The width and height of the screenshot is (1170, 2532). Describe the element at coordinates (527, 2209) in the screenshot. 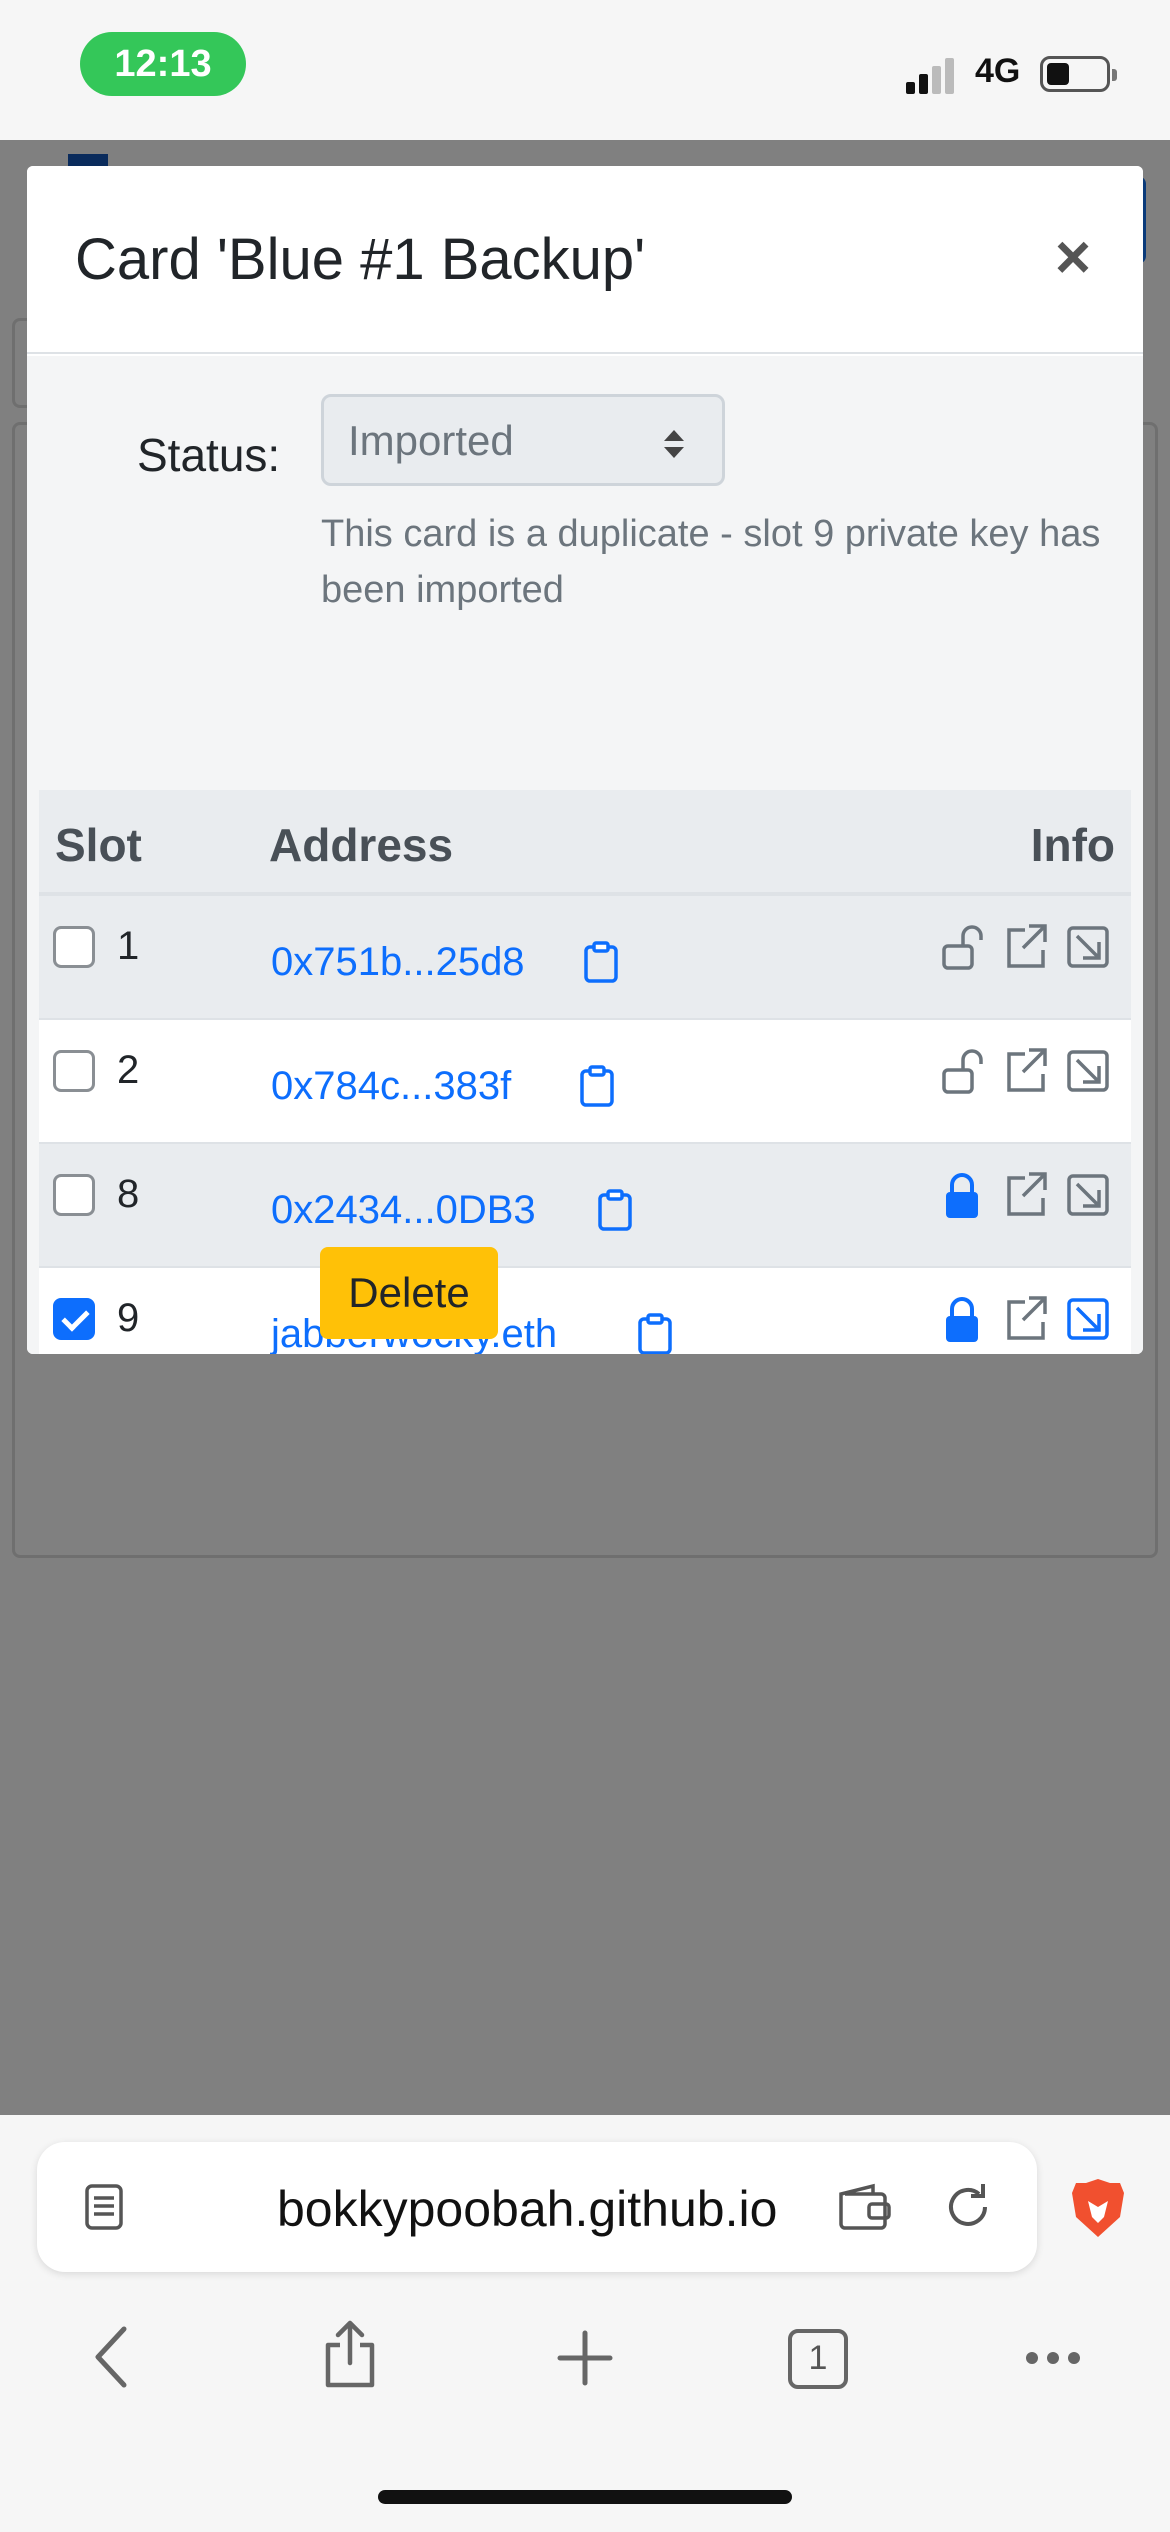

I see `url-text: bokkypoobah.github.io` at that location.